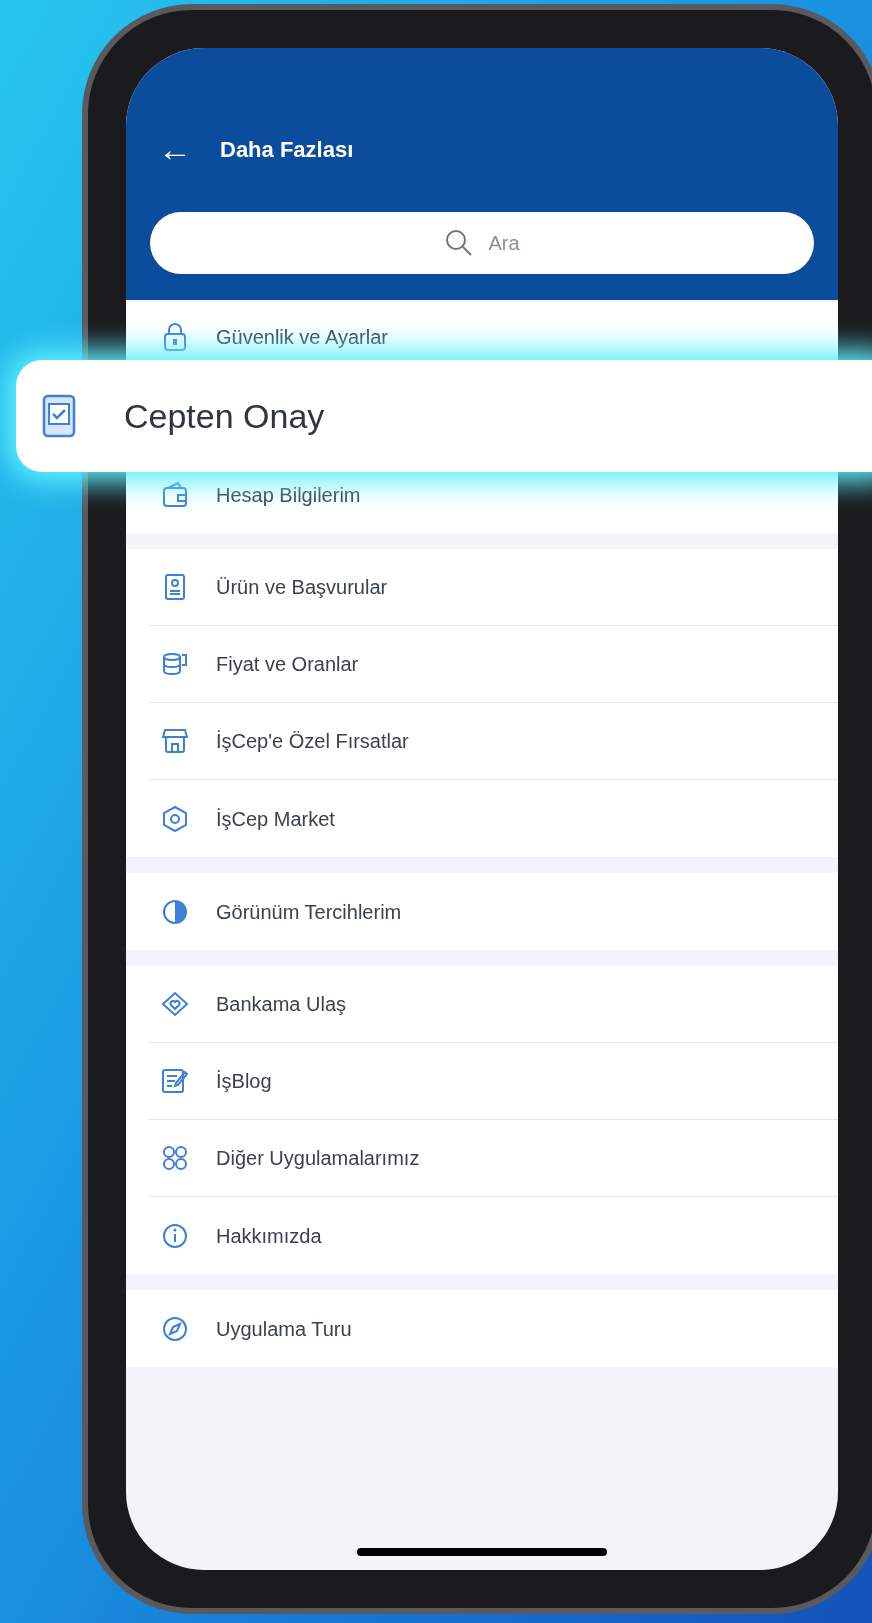 Image resolution: width=872 pixels, height=1623 pixels. Describe the element at coordinates (493, 587) in the screenshot. I see `menu-item: Ürün ve Başvurular` at that location.